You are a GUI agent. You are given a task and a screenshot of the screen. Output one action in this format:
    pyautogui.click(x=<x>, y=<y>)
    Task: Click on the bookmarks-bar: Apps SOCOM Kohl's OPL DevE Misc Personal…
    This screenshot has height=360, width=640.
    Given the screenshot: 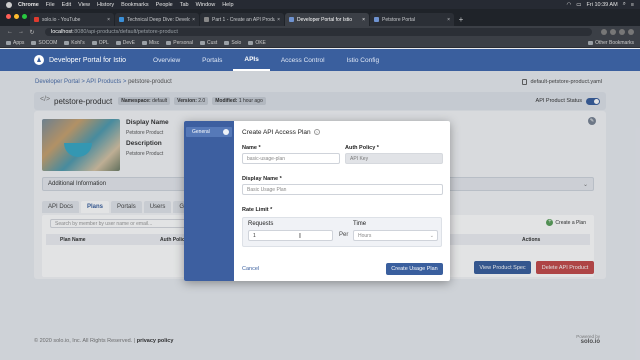 What is the action you would take?
    pyautogui.click(x=320, y=43)
    